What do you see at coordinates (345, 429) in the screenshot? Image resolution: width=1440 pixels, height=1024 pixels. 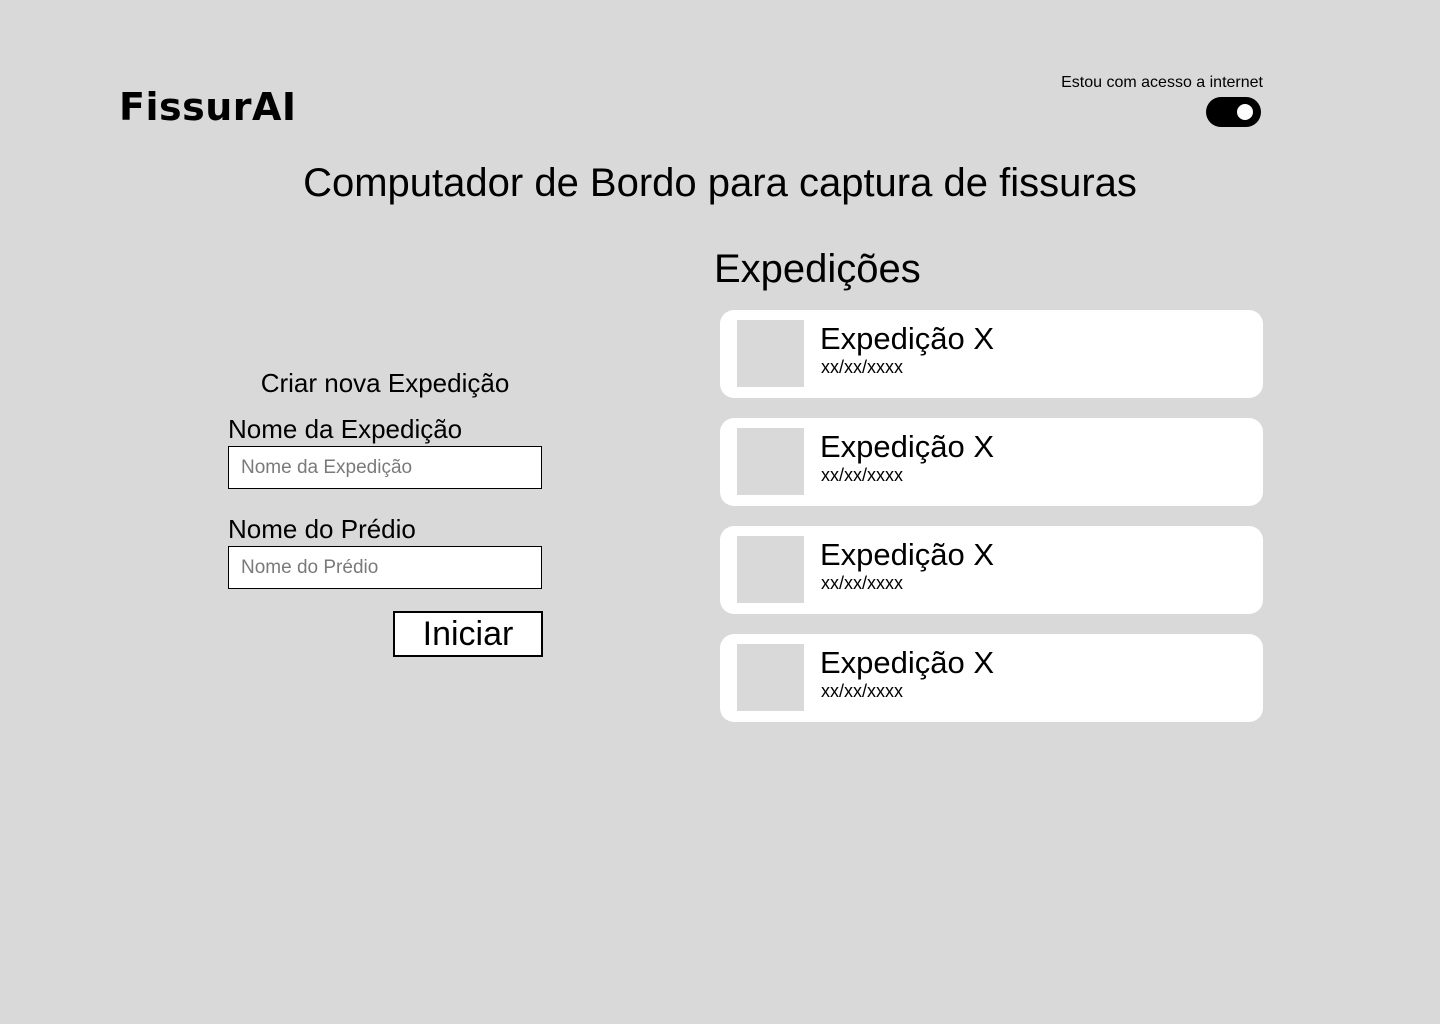 I see `expedition-name-label: Nome da Expedição` at bounding box center [345, 429].